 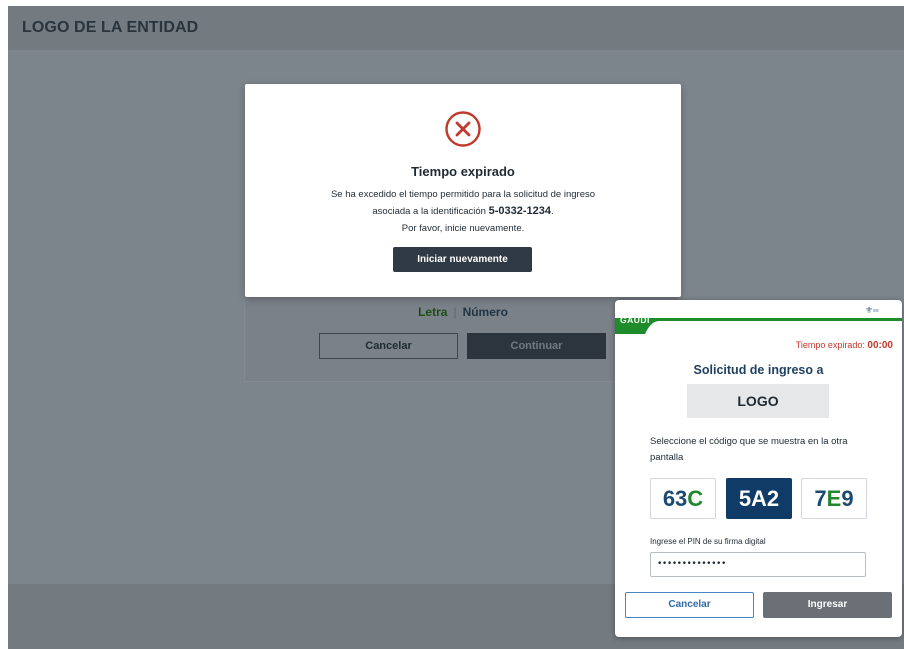 What do you see at coordinates (880, 345) in the screenshot?
I see `expire-time: 00:00` at bounding box center [880, 345].